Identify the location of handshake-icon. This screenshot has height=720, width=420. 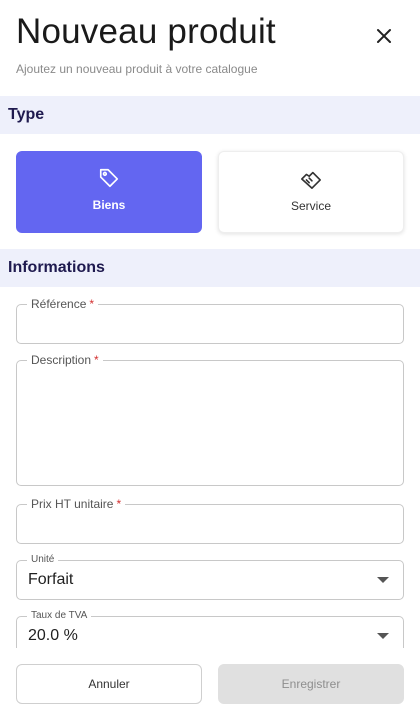
(311, 180).